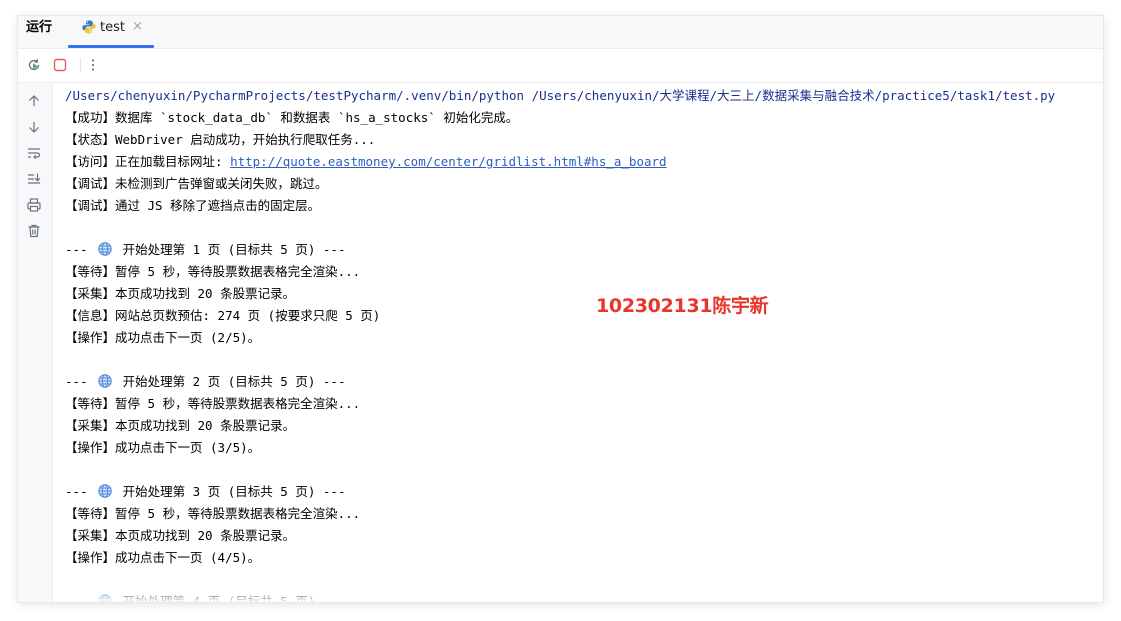  I want to click on console-line: 【信息】网站总页数预估: 274 页 (按要求只爬 5 页), so click(223, 315).